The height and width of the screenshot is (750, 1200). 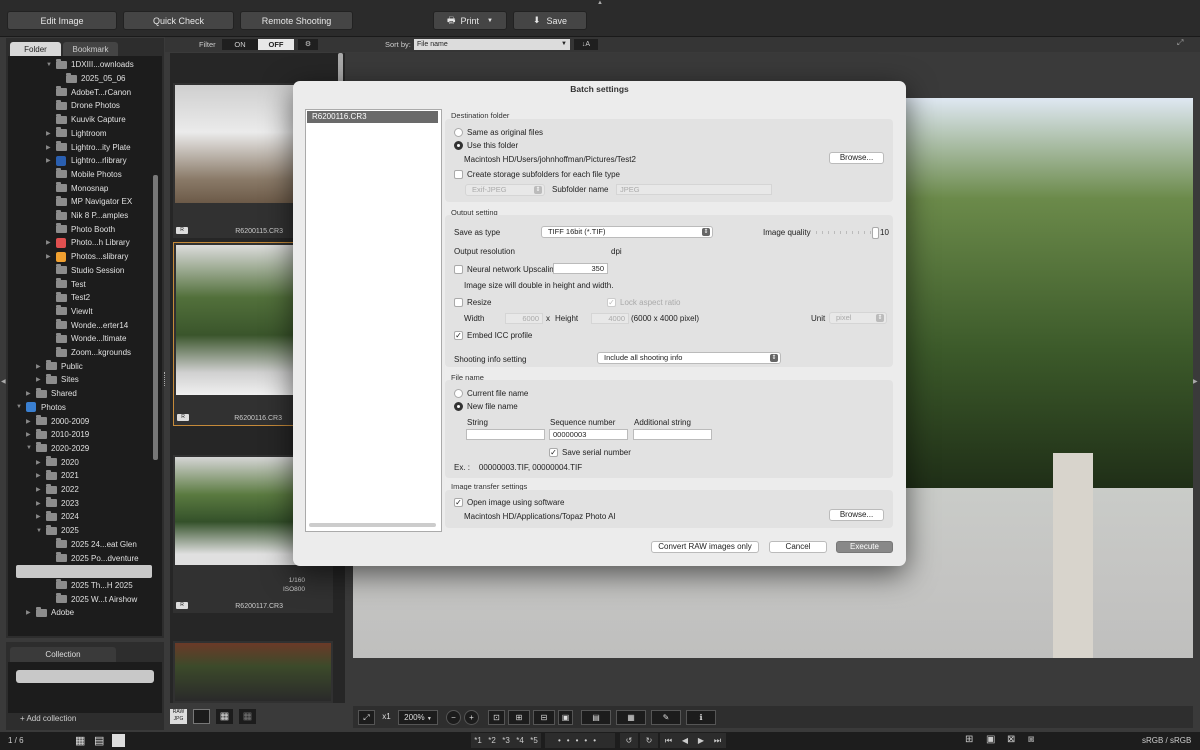 What do you see at coordinates (694, 189) in the screenshot?
I see `subfolder-name-field: JPEG` at bounding box center [694, 189].